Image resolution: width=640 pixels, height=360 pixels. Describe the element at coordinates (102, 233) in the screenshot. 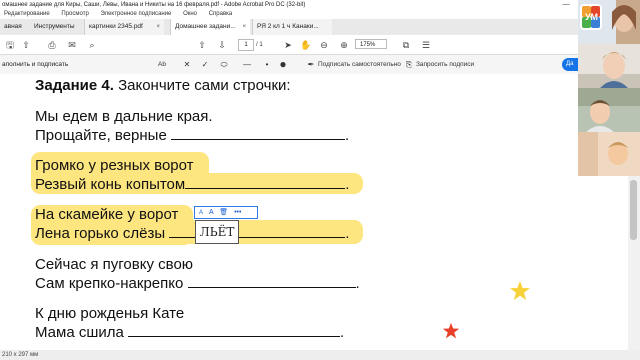

I see `stanza-text: Лена горько слёзы` at that location.